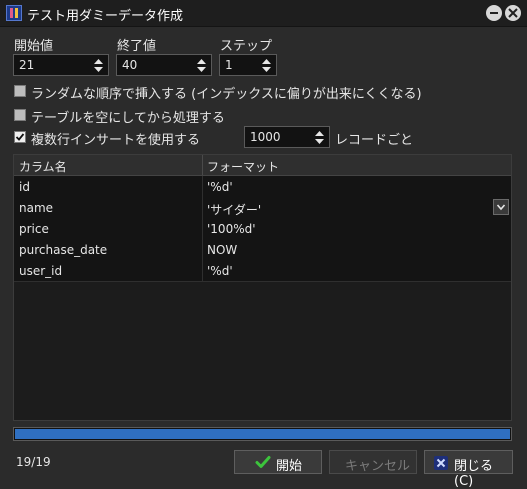  I want to click on window-title: テスト用ダミーデータ作成, so click(105, 16).